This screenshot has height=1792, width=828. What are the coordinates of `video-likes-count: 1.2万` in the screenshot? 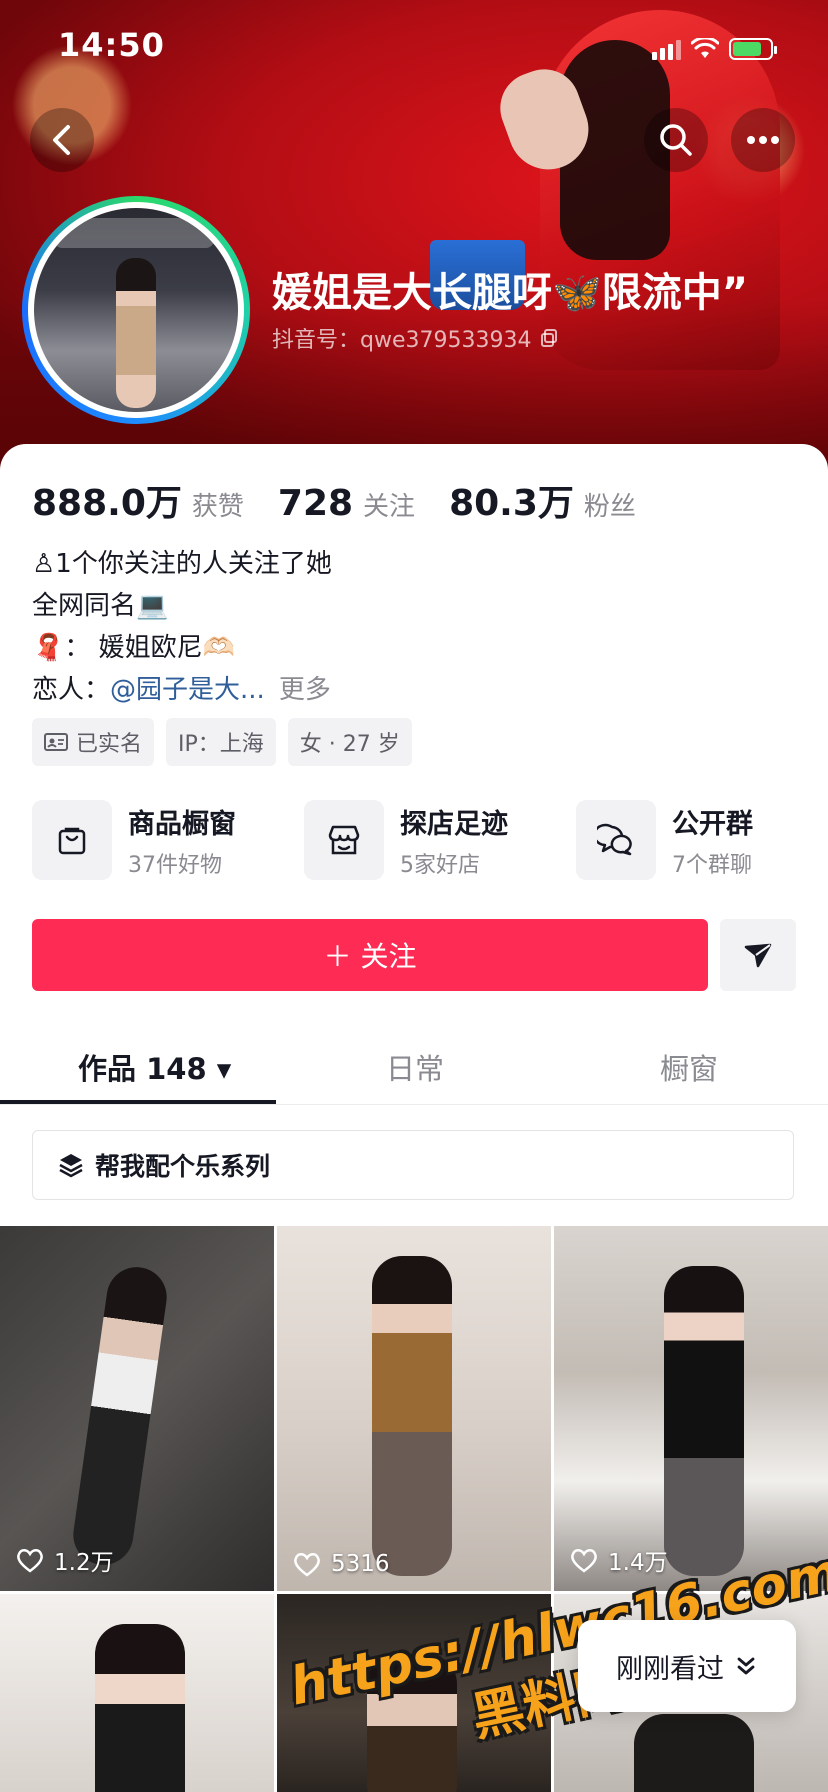 It's located at (84, 1563).